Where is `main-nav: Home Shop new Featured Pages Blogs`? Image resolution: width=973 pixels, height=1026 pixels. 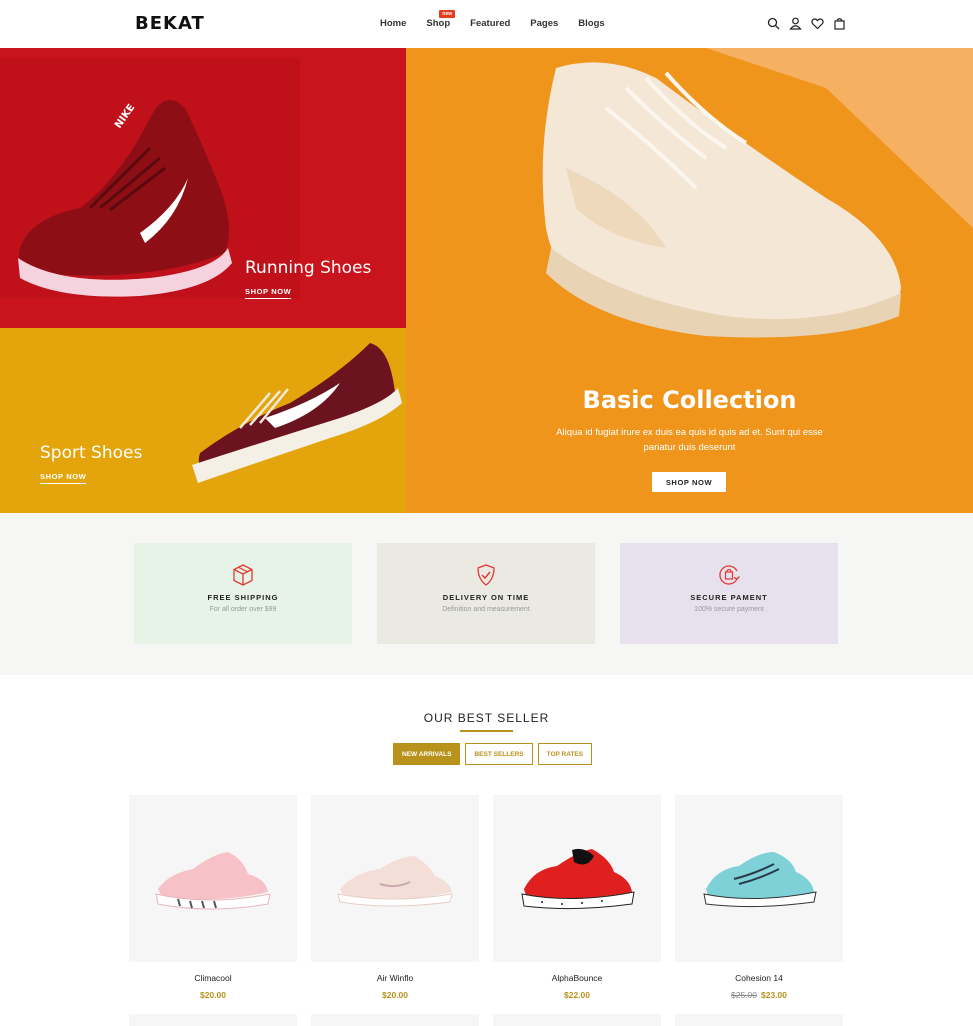
main-nav: Home Shop new Featured Pages Blogs is located at coordinates (492, 19).